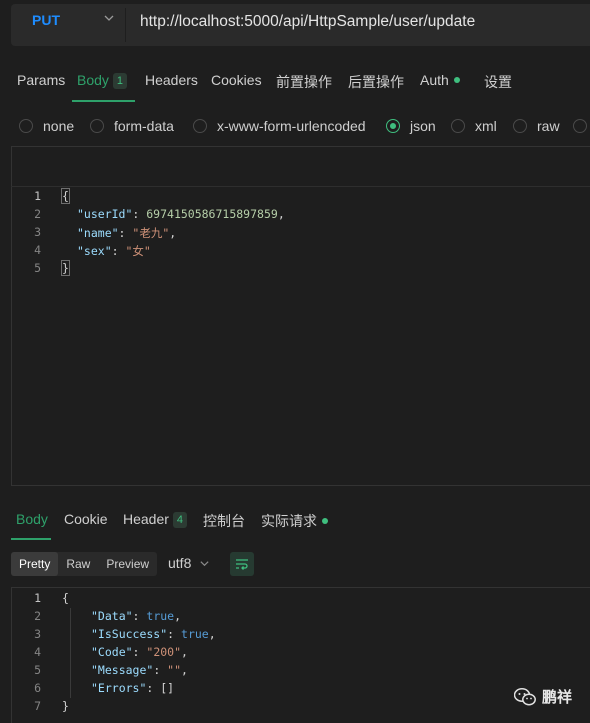 The height and width of the screenshot is (723, 590). Describe the element at coordinates (153, 634) in the screenshot. I see `code-line: "IsSuccess": true,` at that location.